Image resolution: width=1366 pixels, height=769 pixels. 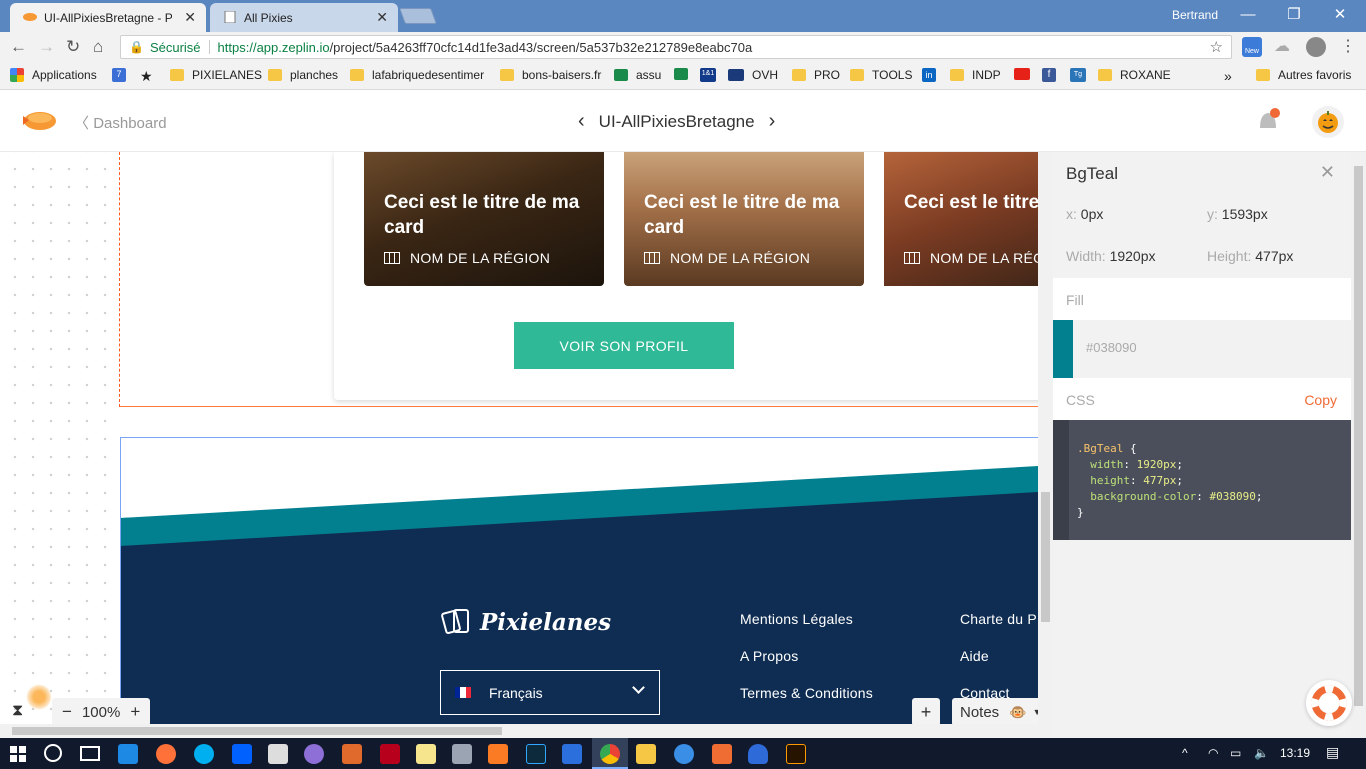 What do you see at coordinates (498, 754) in the screenshot?
I see `xampp-icon` at bounding box center [498, 754].